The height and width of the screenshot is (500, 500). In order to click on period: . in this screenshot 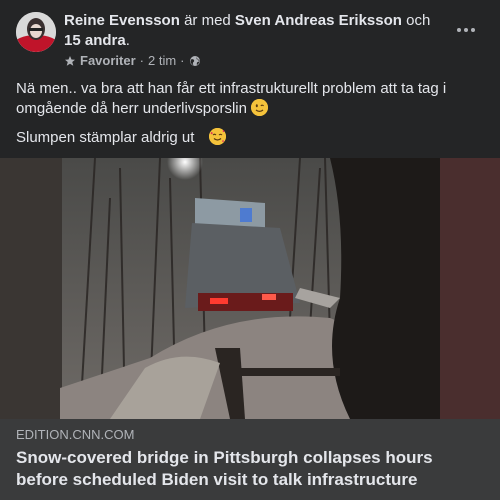, I will do `click(127, 40)`.